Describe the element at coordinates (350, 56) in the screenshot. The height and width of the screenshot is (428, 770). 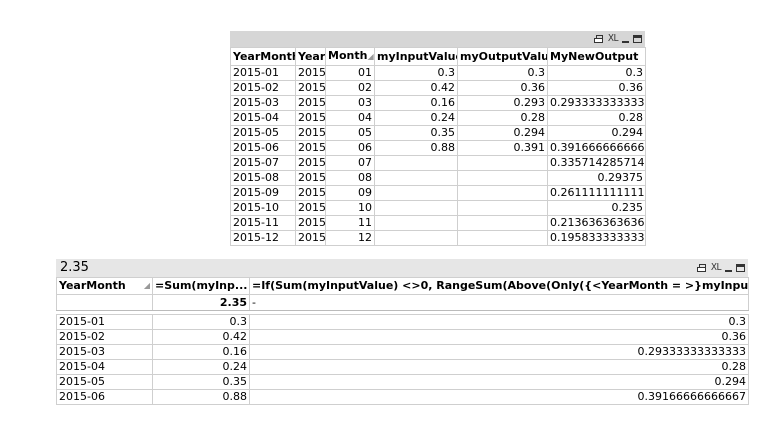
I see `col-header-month: Month◢` at that location.